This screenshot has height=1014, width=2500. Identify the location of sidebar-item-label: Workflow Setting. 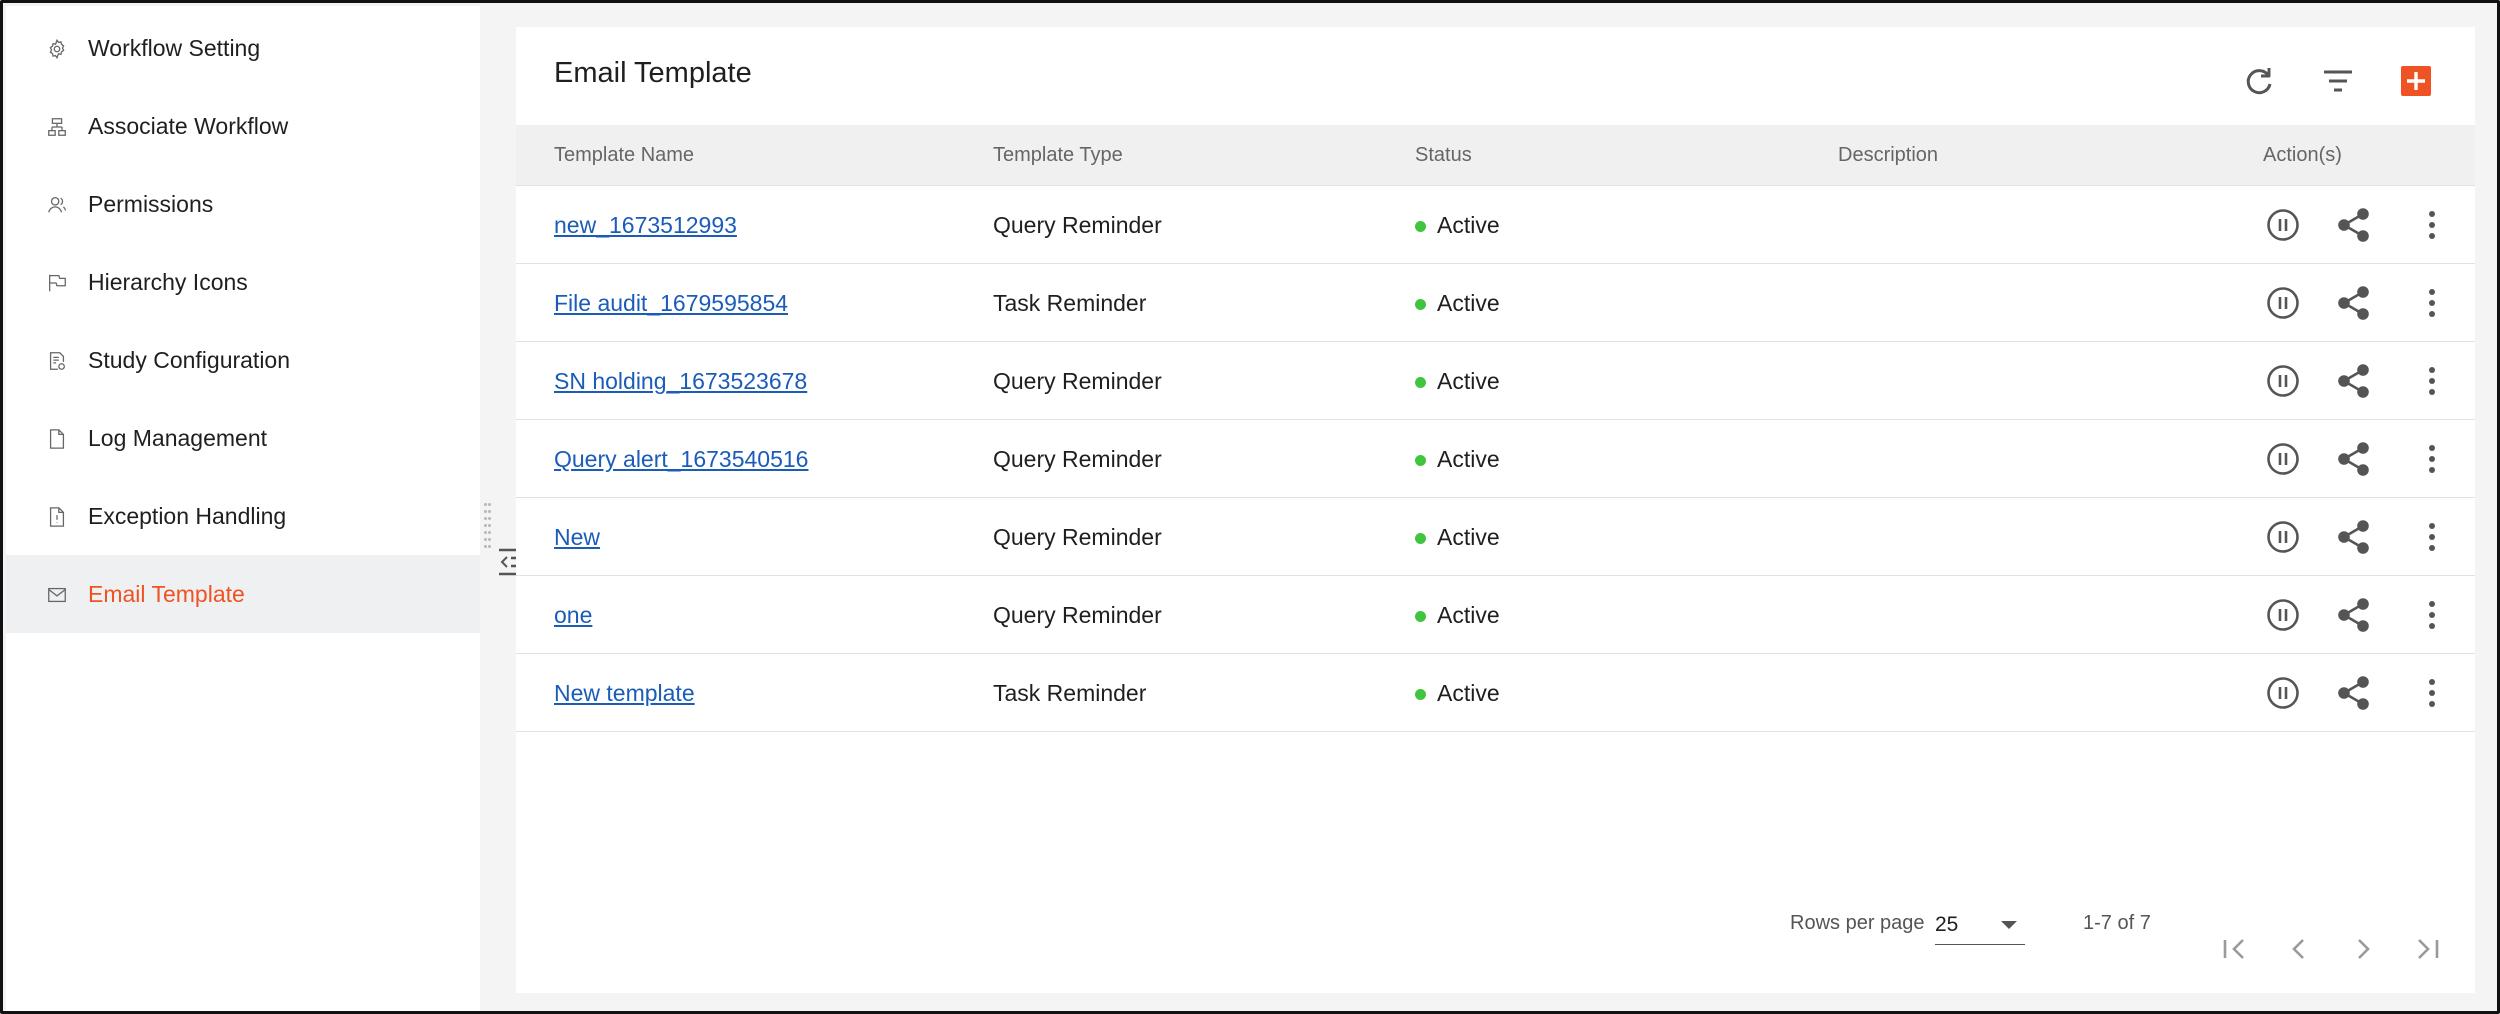
(174, 48).